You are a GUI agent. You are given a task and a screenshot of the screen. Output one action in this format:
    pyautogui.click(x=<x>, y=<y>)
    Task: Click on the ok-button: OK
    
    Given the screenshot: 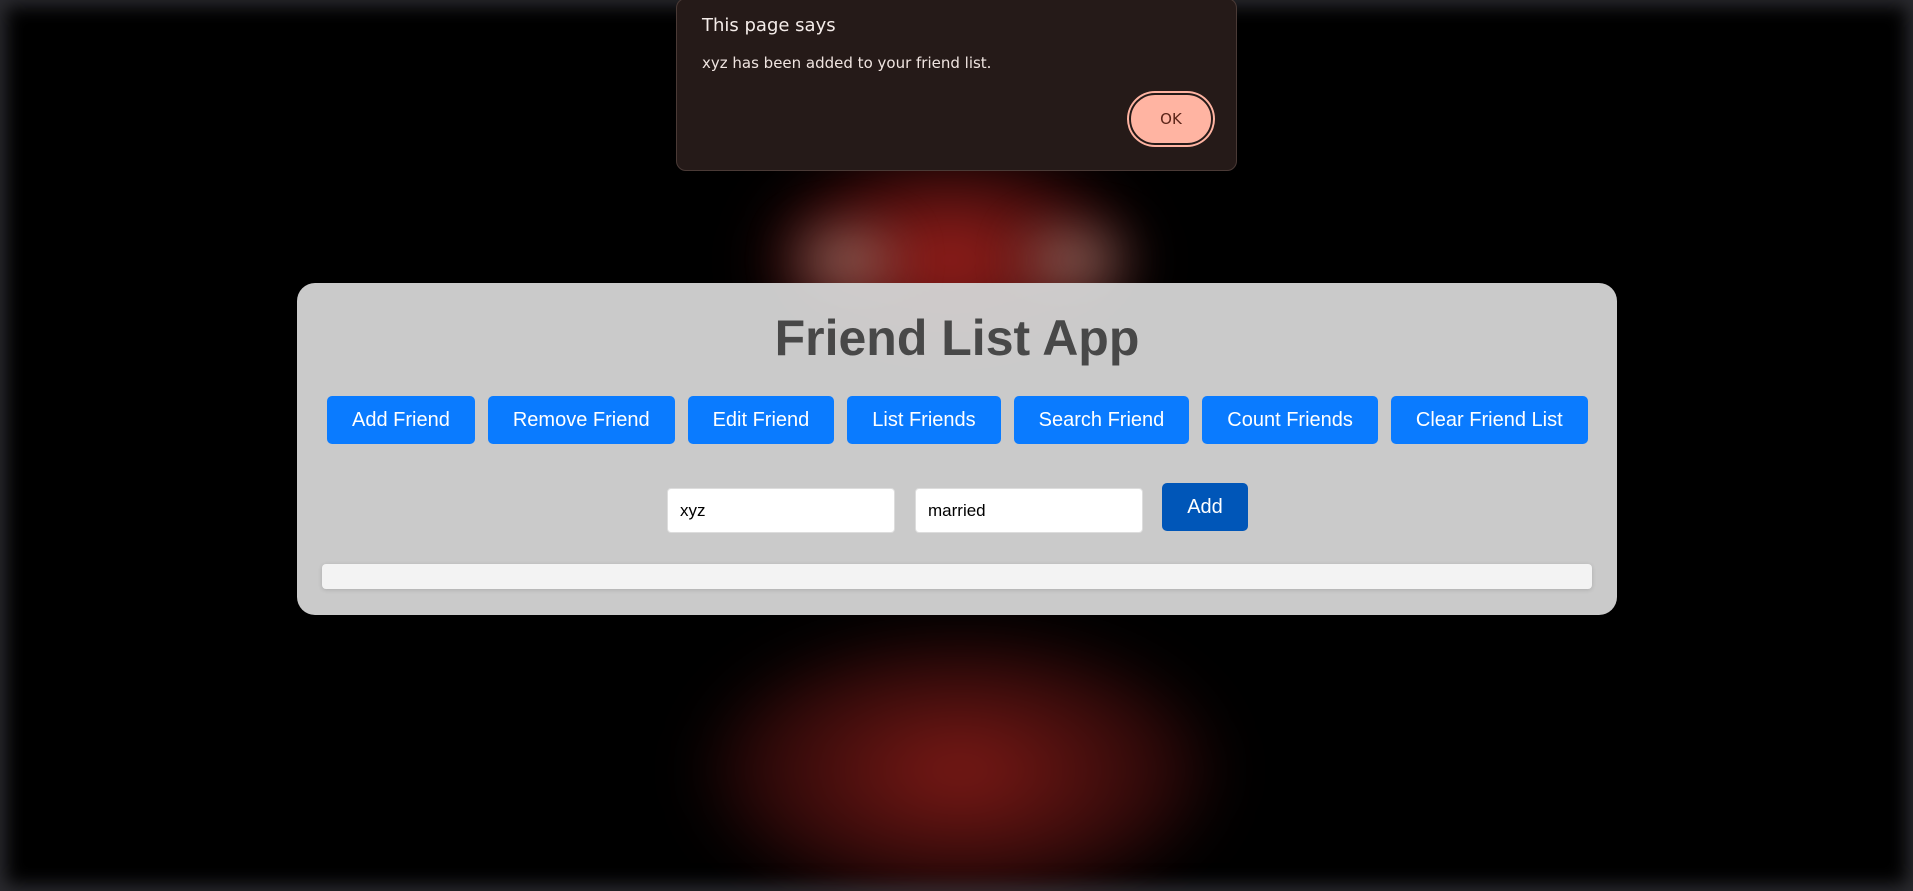 What is the action you would take?
    pyautogui.click(x=1171, y=119)
    